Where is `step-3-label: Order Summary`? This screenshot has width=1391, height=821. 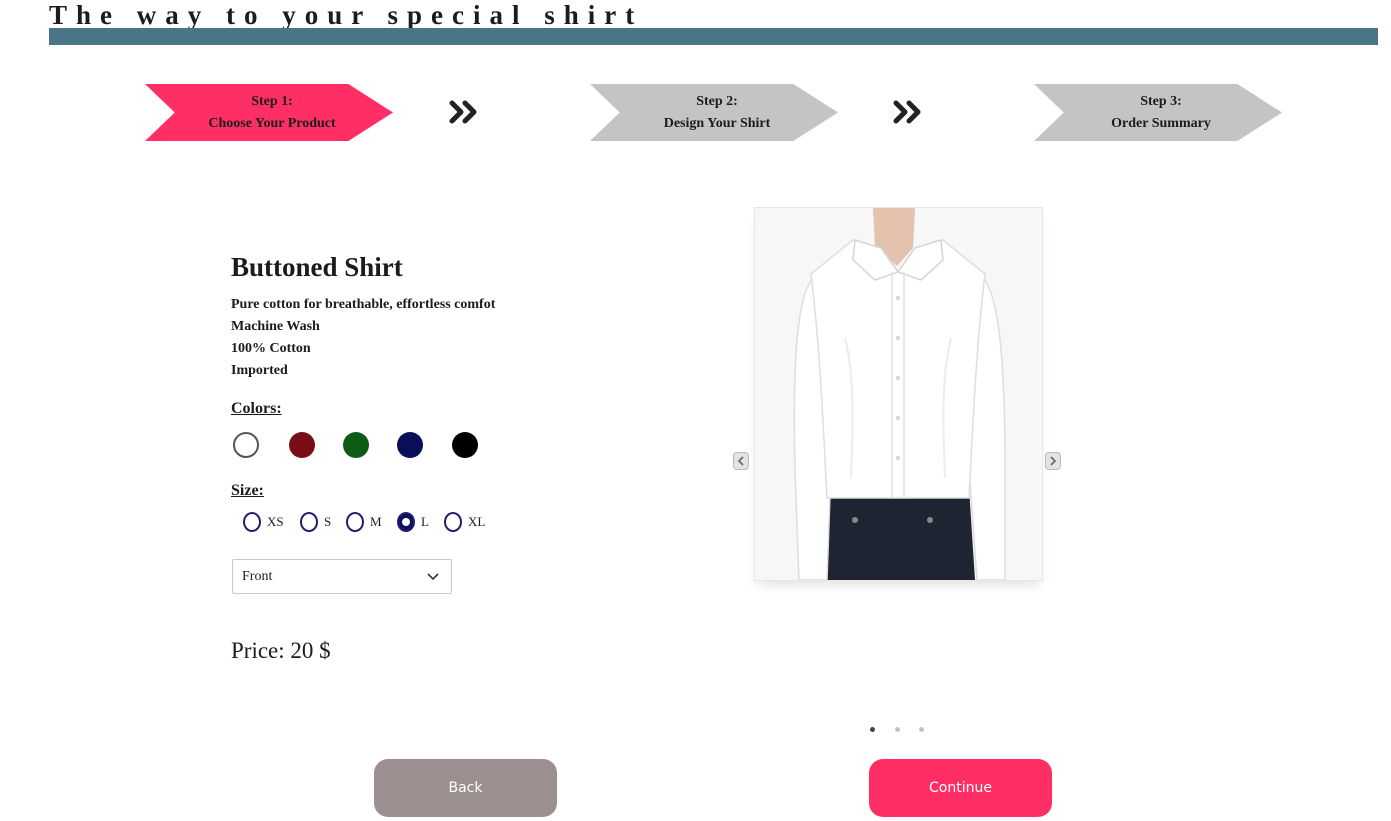 step-3-label: Order Summary is located at coordinates (1161, 123).